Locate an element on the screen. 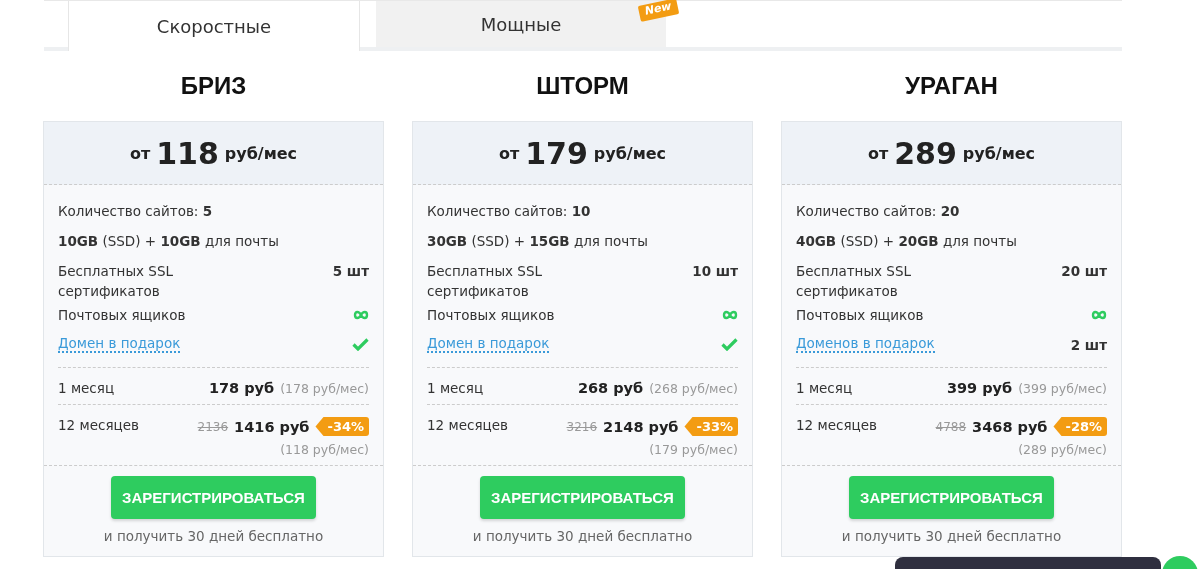  feature-label: Количество сайтов: 5 is located at coordinates (135, 211).